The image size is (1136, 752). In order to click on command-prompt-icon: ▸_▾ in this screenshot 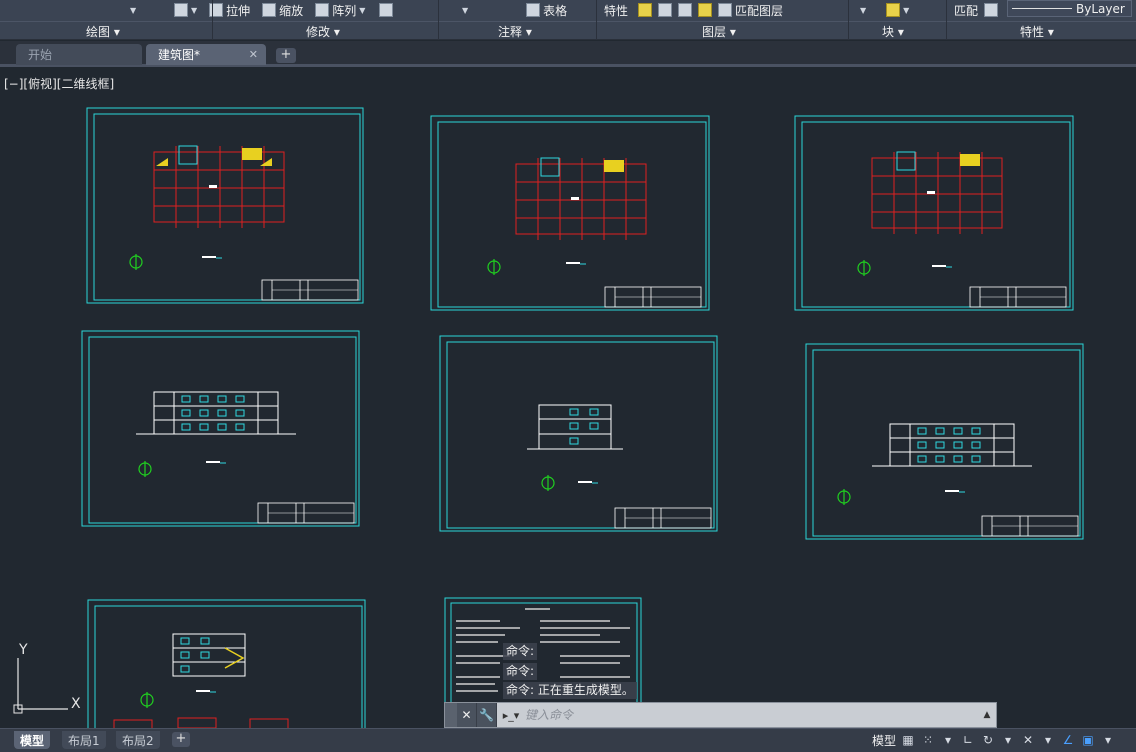, I will do `click(511, 715)`.